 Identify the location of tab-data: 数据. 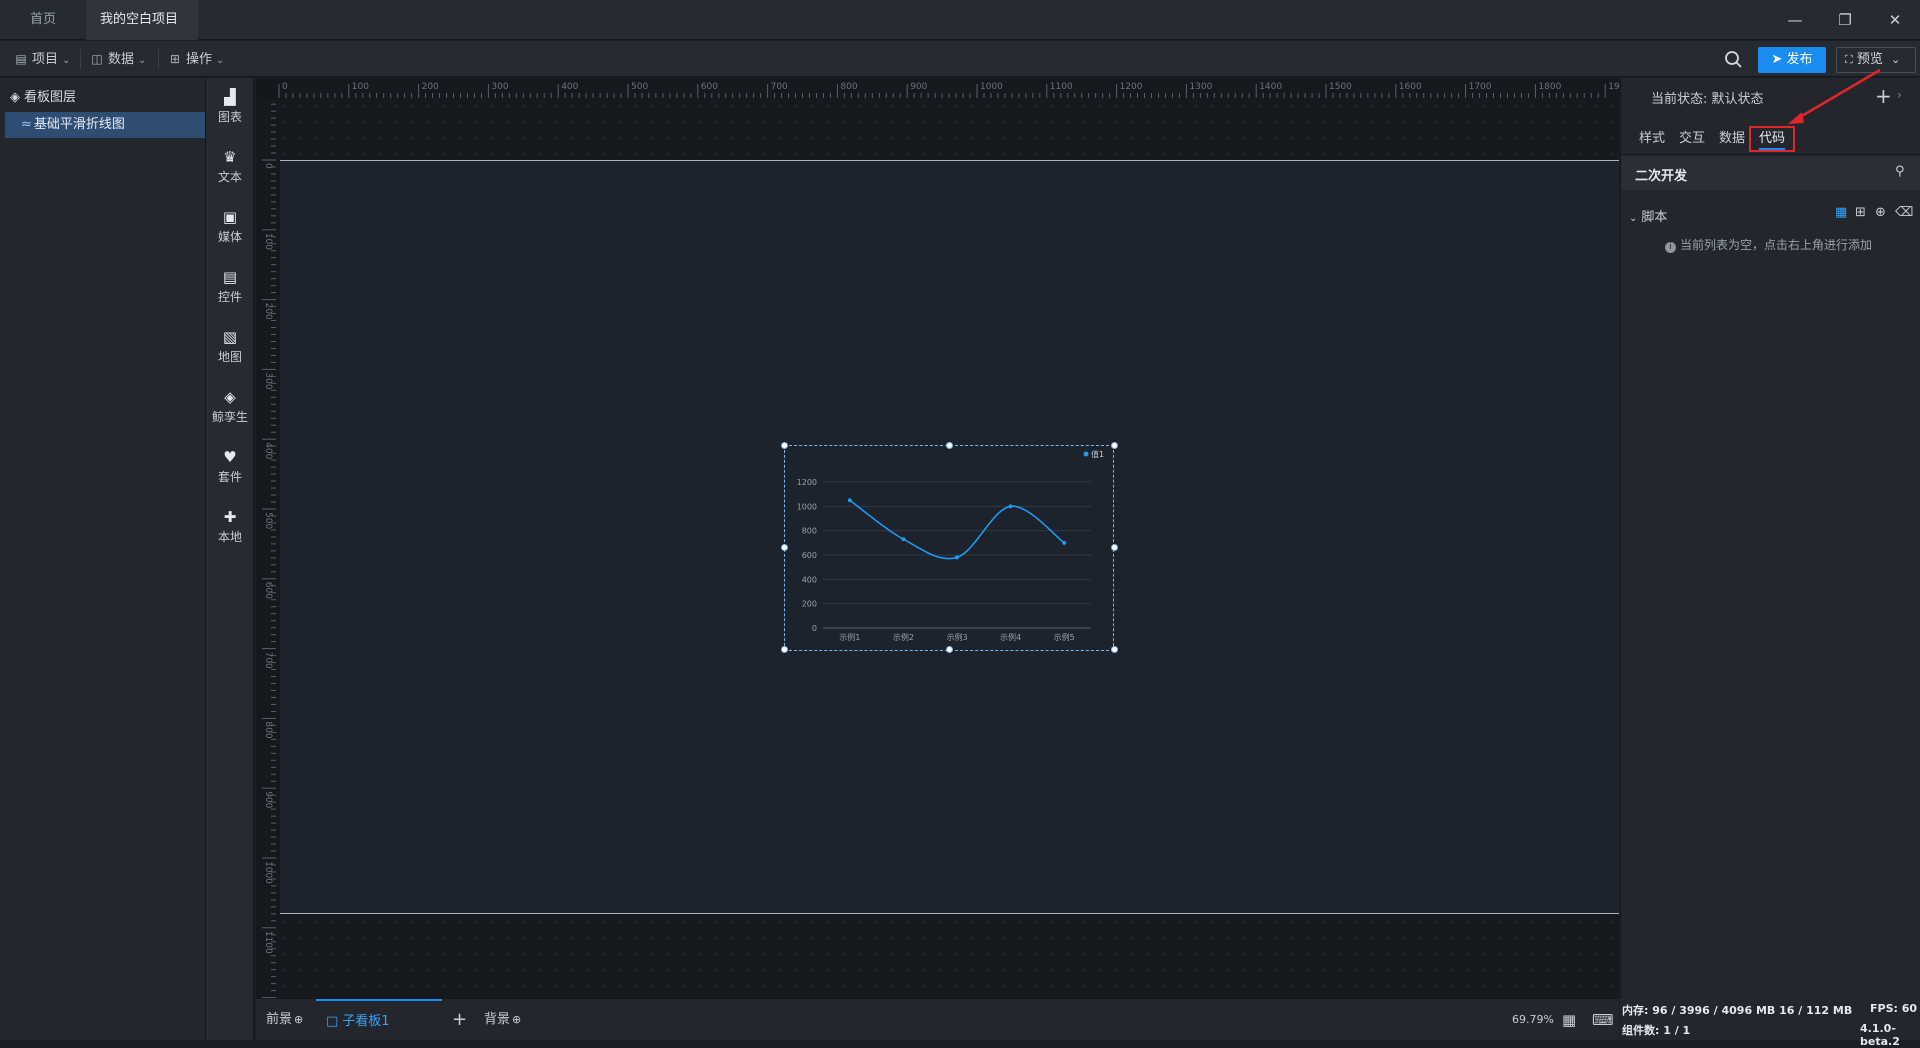
(1732, 139).